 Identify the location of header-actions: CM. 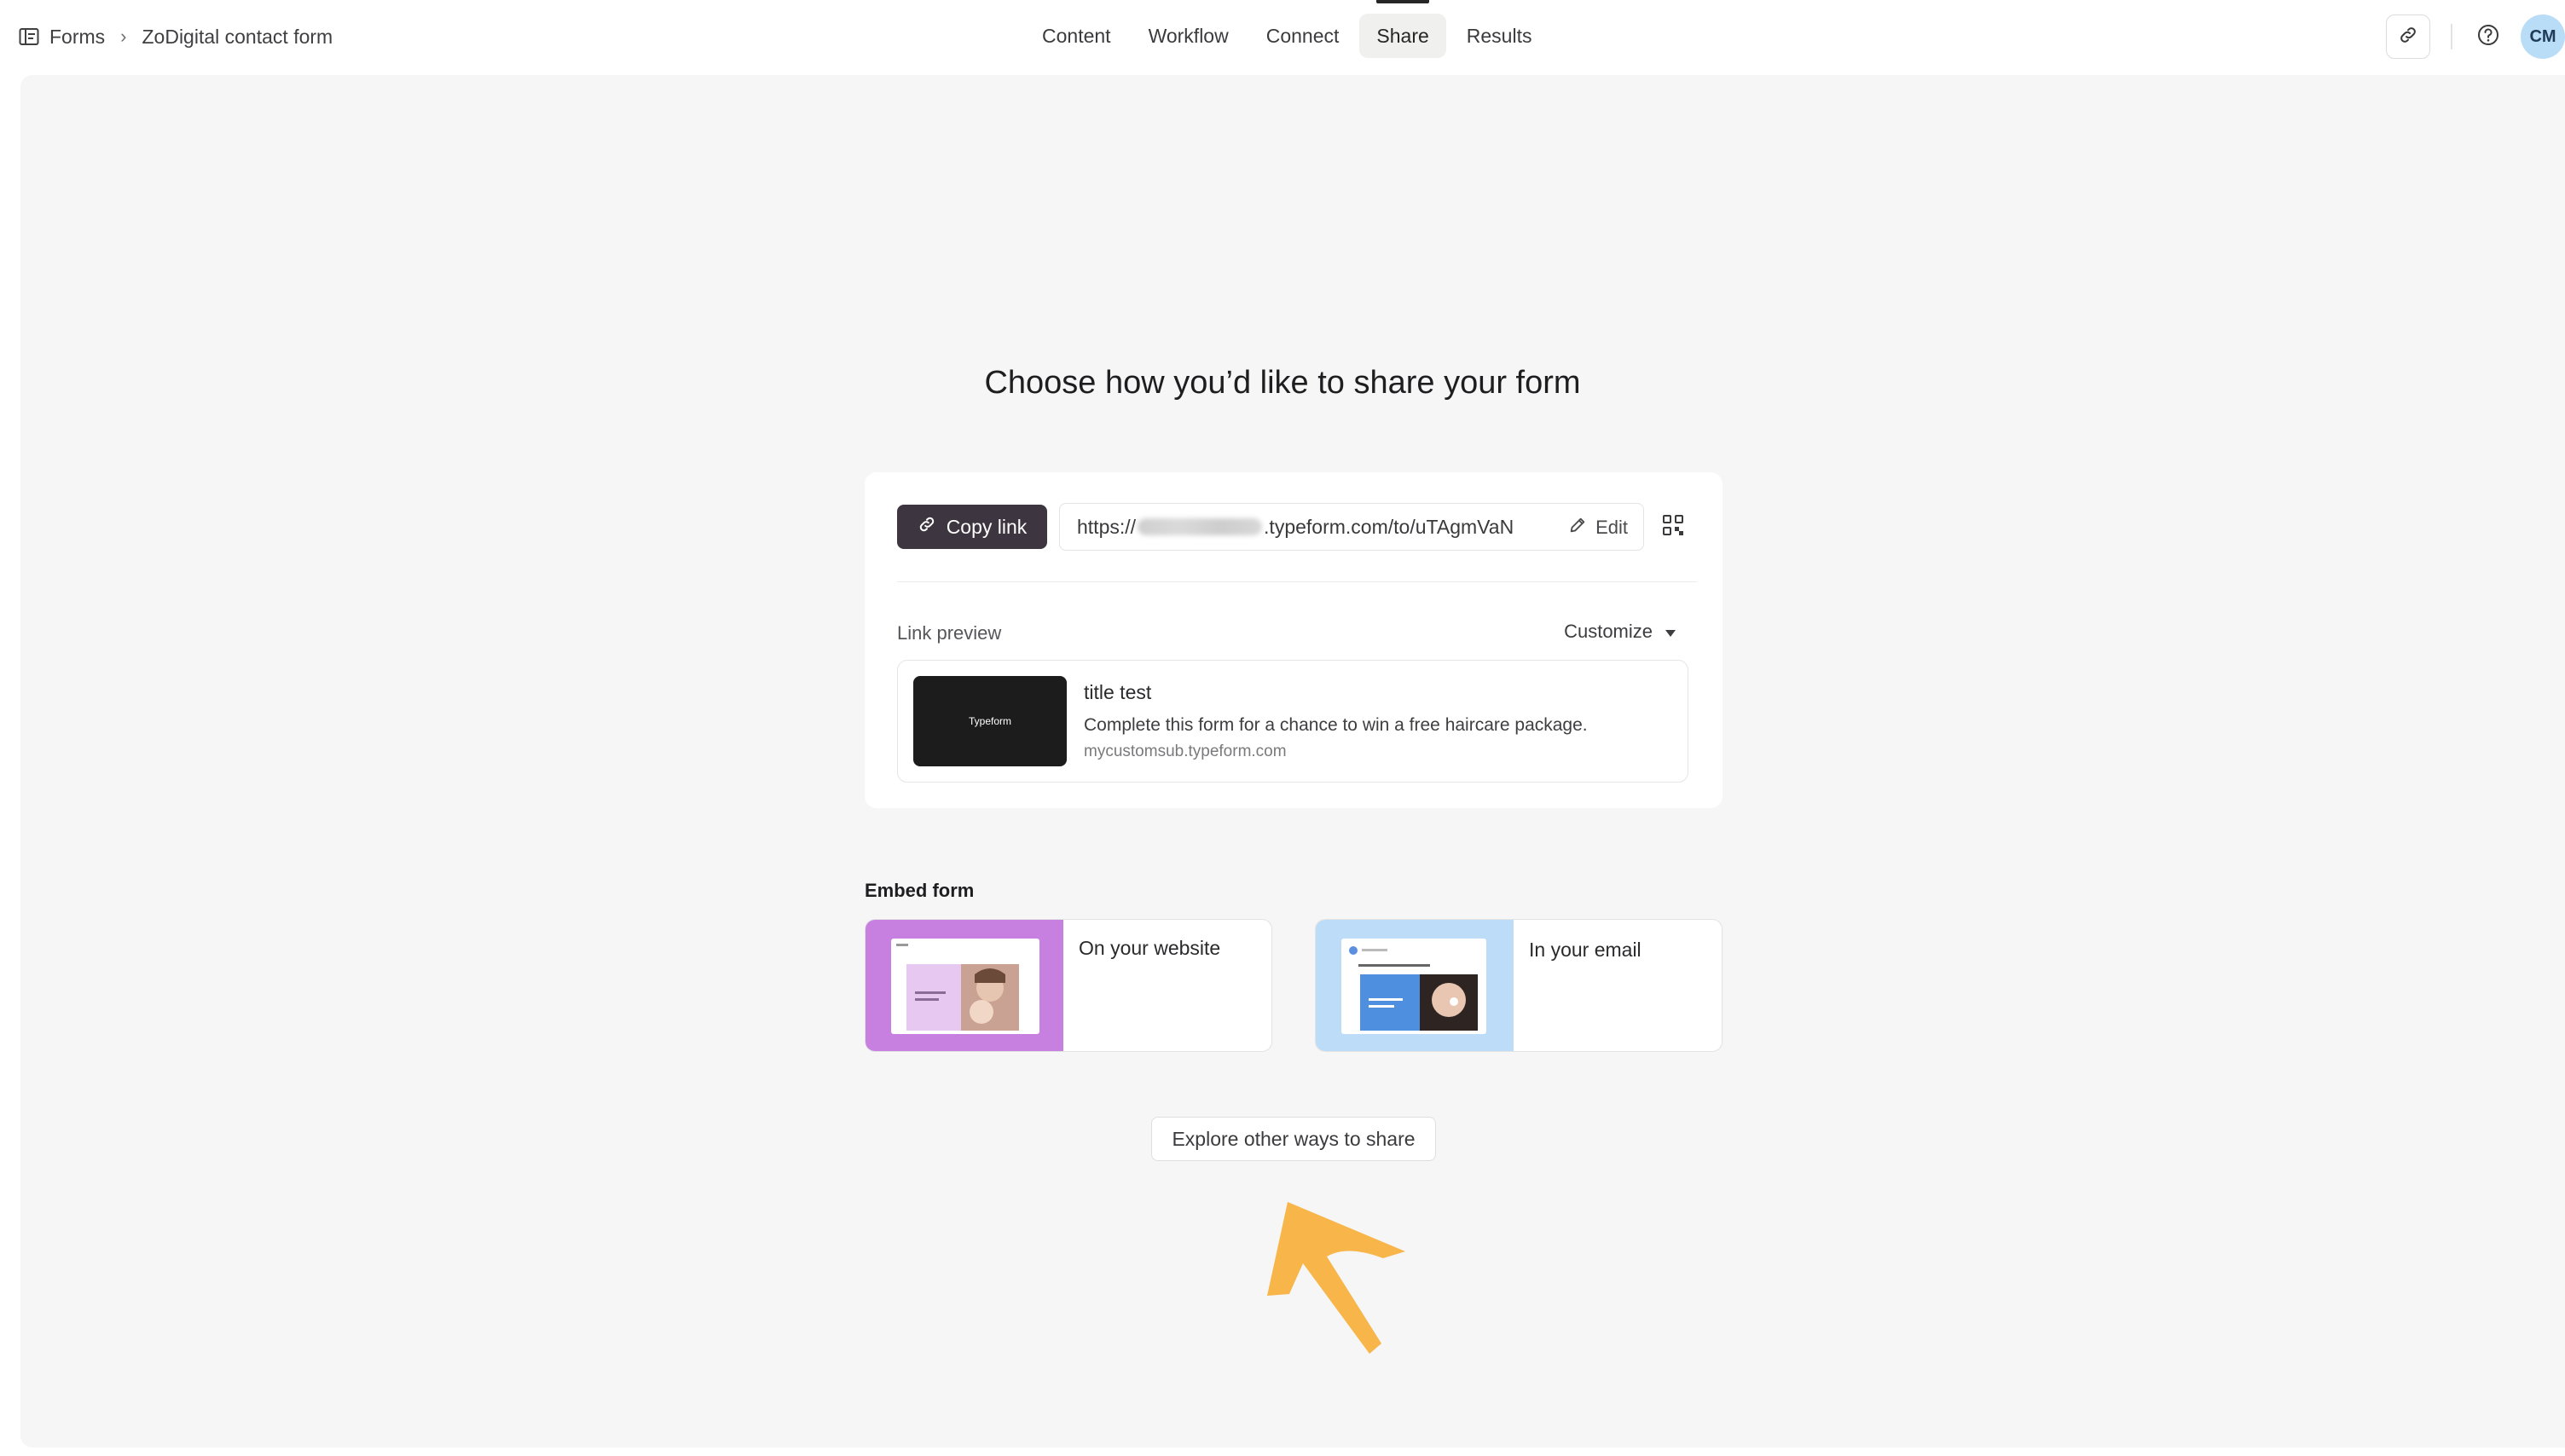
(2475, 37).